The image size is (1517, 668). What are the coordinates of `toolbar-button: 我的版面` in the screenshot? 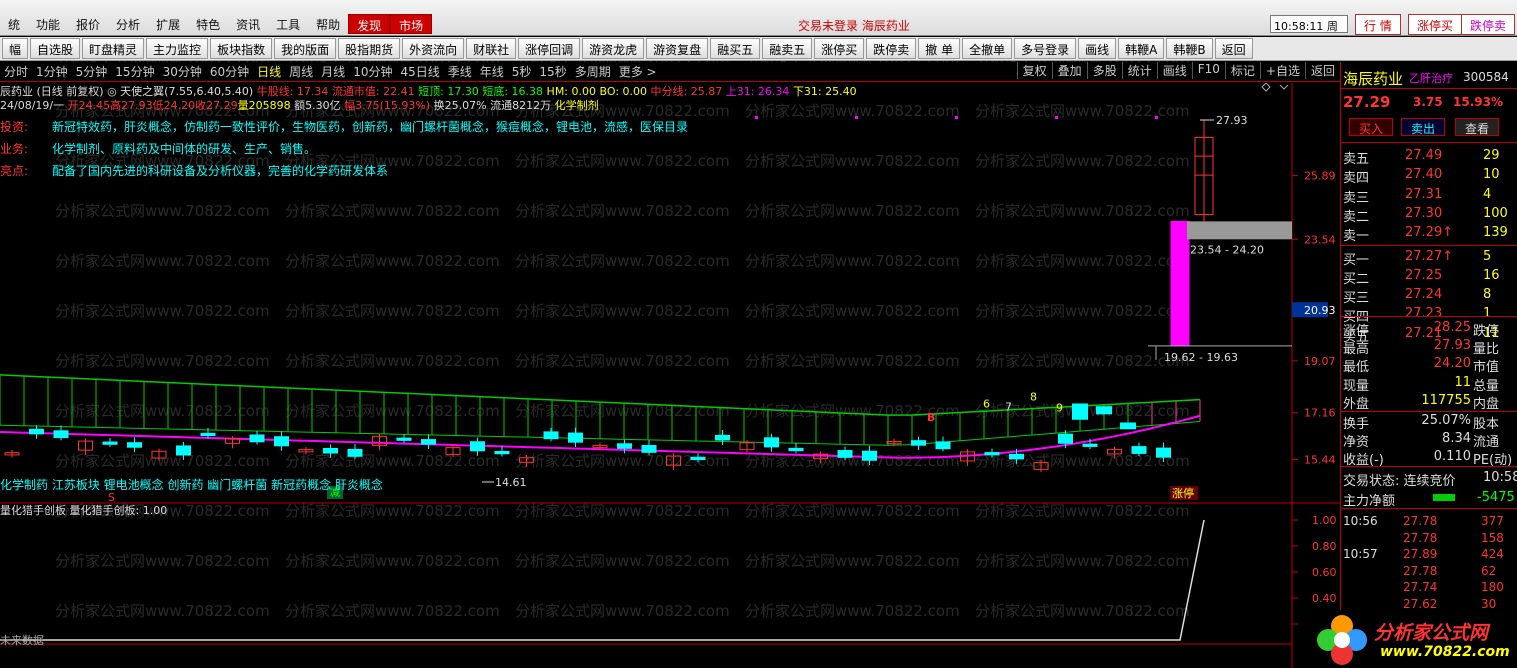 It's located at (305, 48).